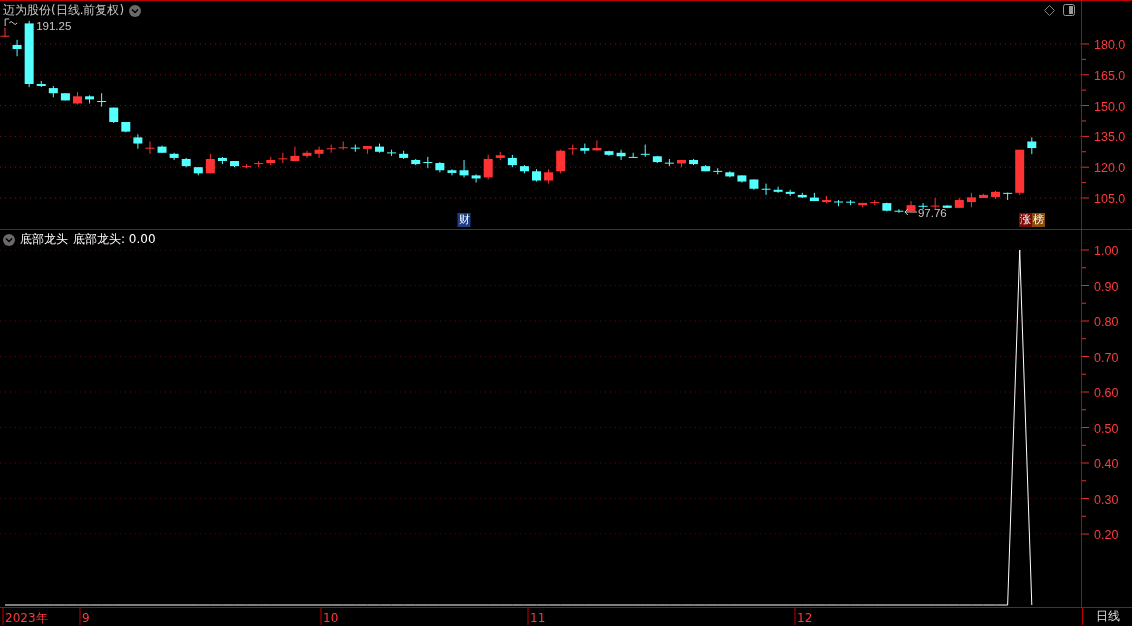 This screenshot has height=626, width=1132. What do you see at coordinates (1106, 393) in the screenshot?
I see `axis-label: 0.60` at bounding box center [1106, 393].